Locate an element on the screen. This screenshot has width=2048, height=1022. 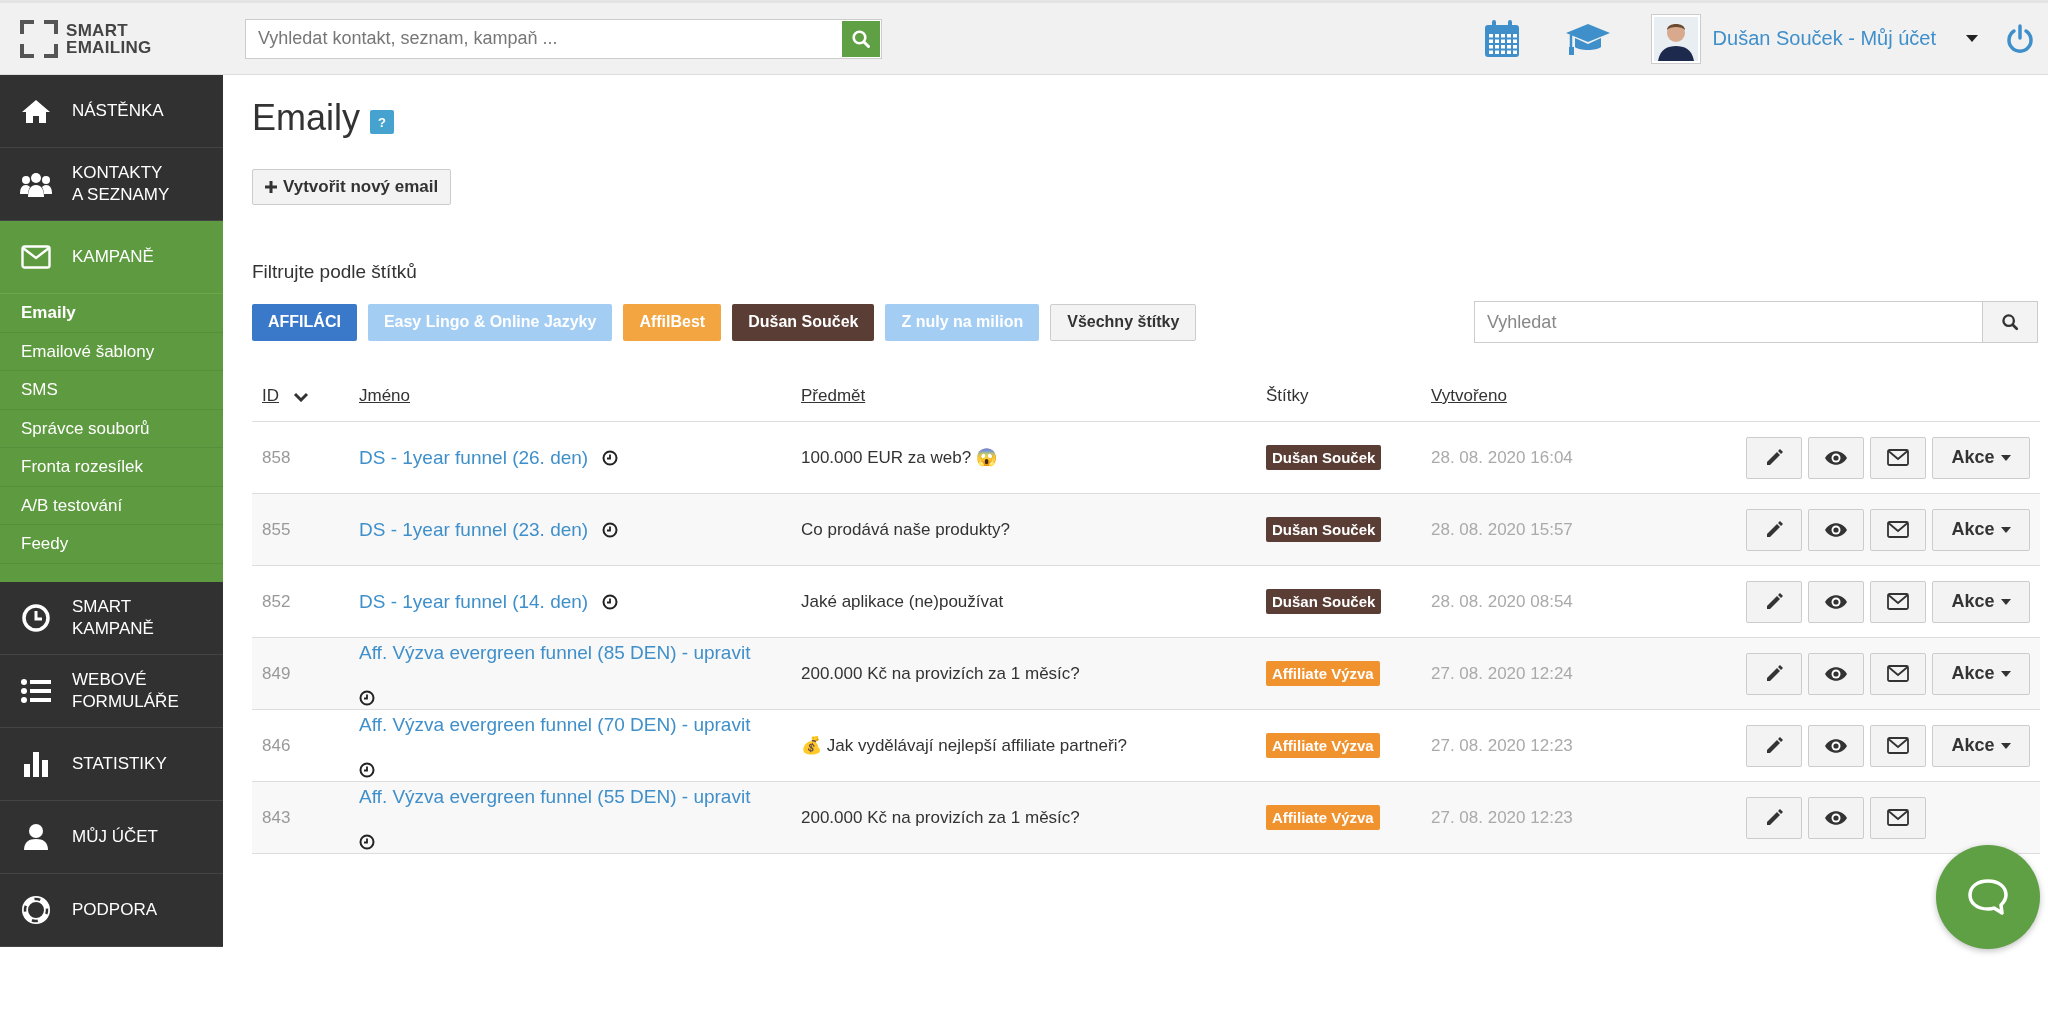
id-cell: 855 is located at coordinates (276, 529).